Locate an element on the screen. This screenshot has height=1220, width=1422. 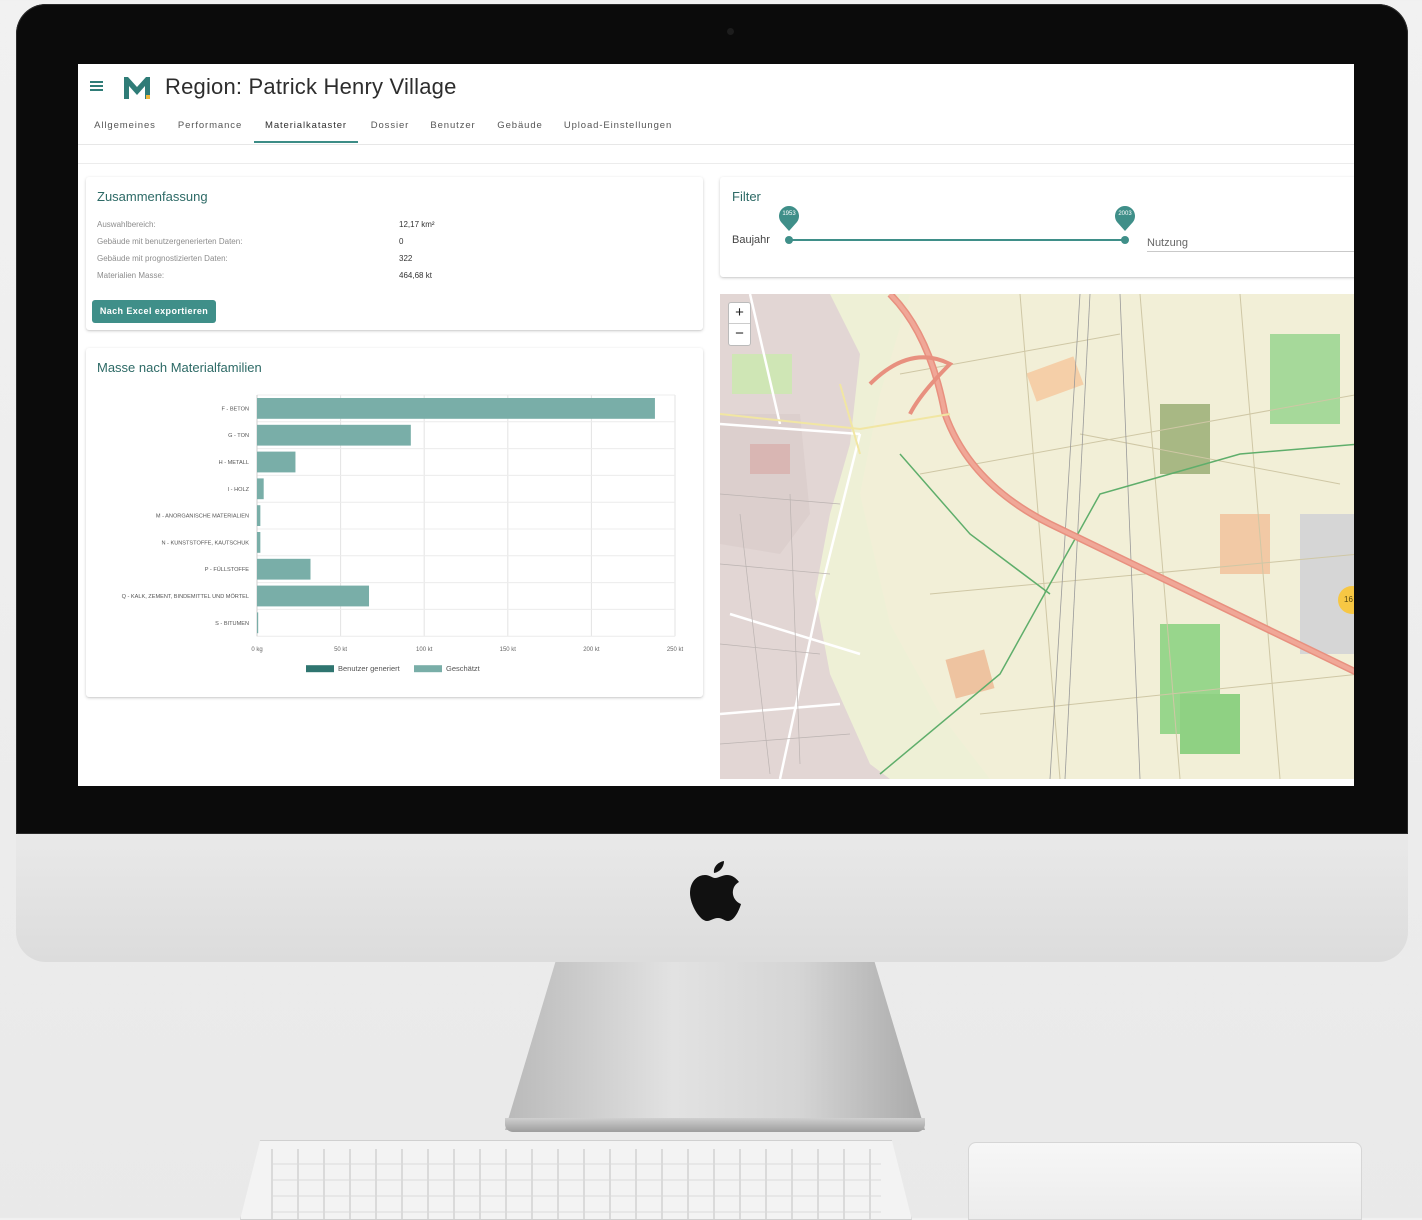
keyboard is located at coordinates (576, 1180).